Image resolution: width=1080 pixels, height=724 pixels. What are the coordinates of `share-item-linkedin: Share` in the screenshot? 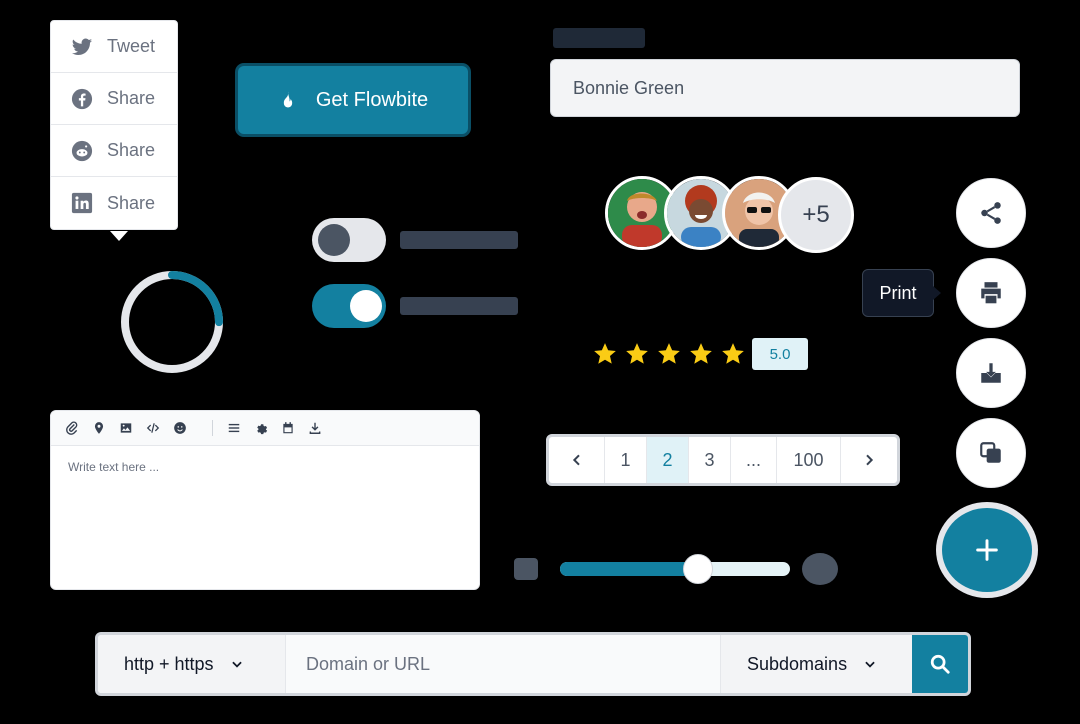 It's located at (114, 203).